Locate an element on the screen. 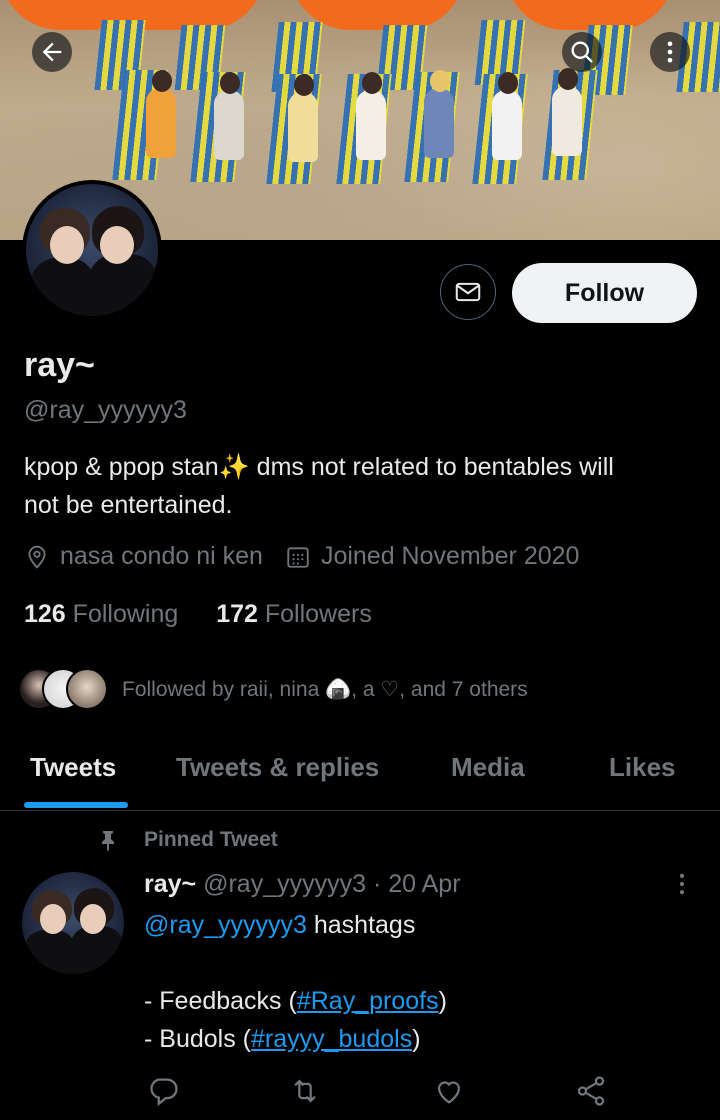 Image resolution: width=720 pixels, height=1120 pixels. more-vertical-icon is located at coordinates (670, 52).